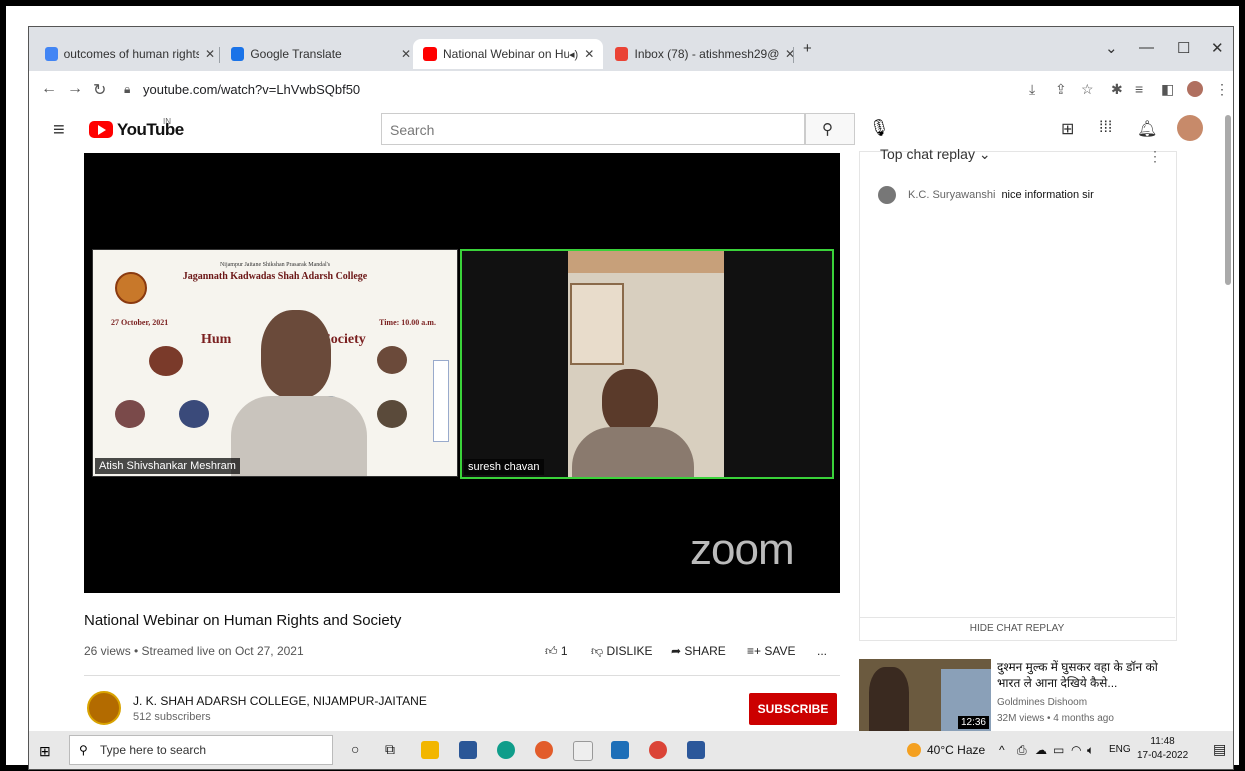 The width and height of the screenshot is (1245, 771). Describe the element at coordinates (956, 750) in the screenshot. I see `weather-text: 40°C Haze` at that location.